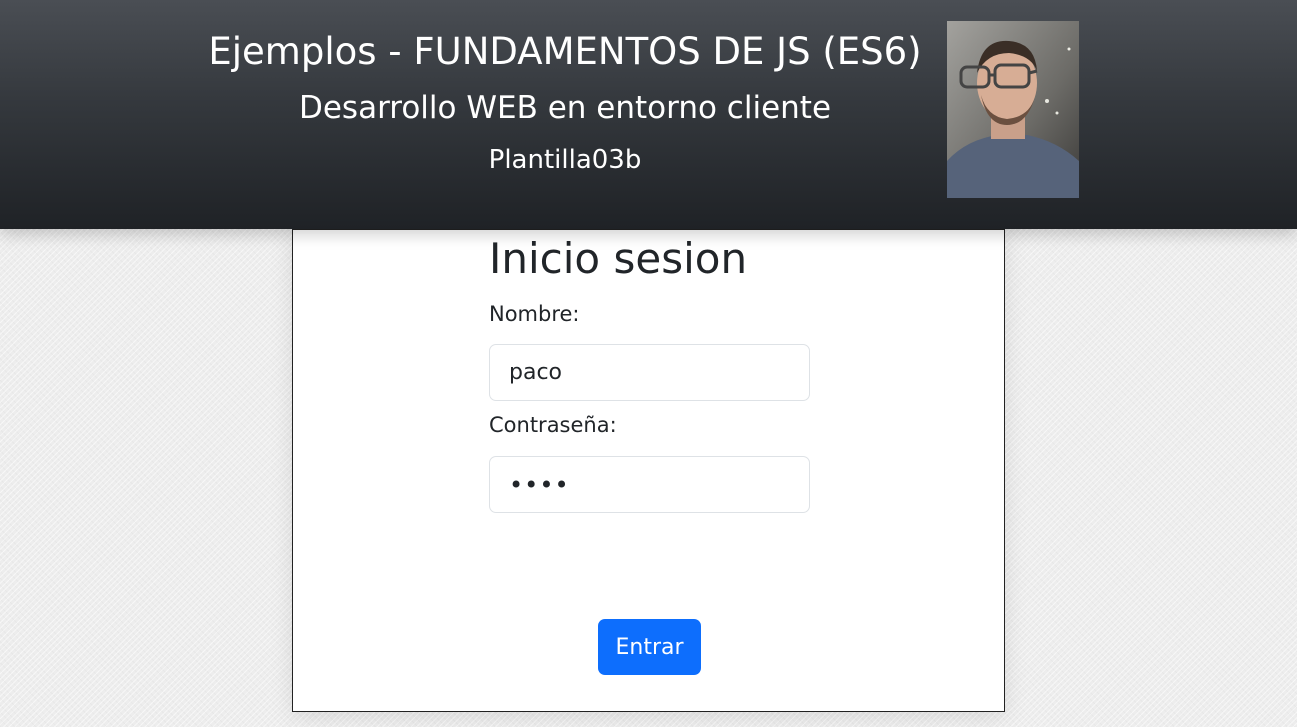 This screenshot has width=1297, height=727. Describe the element at coordinates (1013, 109) in the screenshot. I see `author-photo` at that location.